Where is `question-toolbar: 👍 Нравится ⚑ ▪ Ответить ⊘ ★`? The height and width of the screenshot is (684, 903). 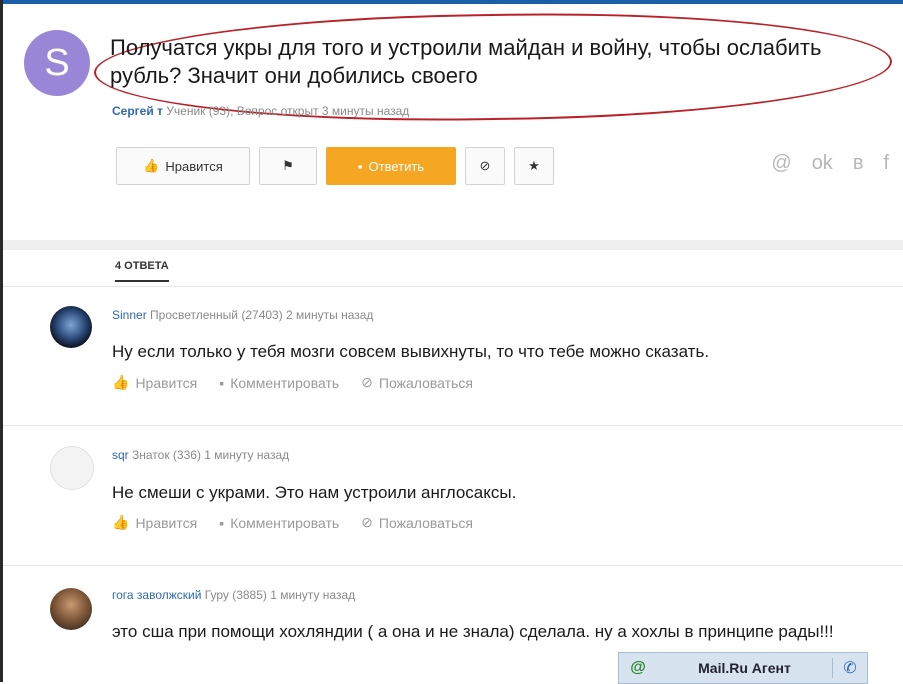 question-toolbar: 👍 Нравится ⚑ ▪ Ответить ⊘ ★ is located at coordinates (335, 166).